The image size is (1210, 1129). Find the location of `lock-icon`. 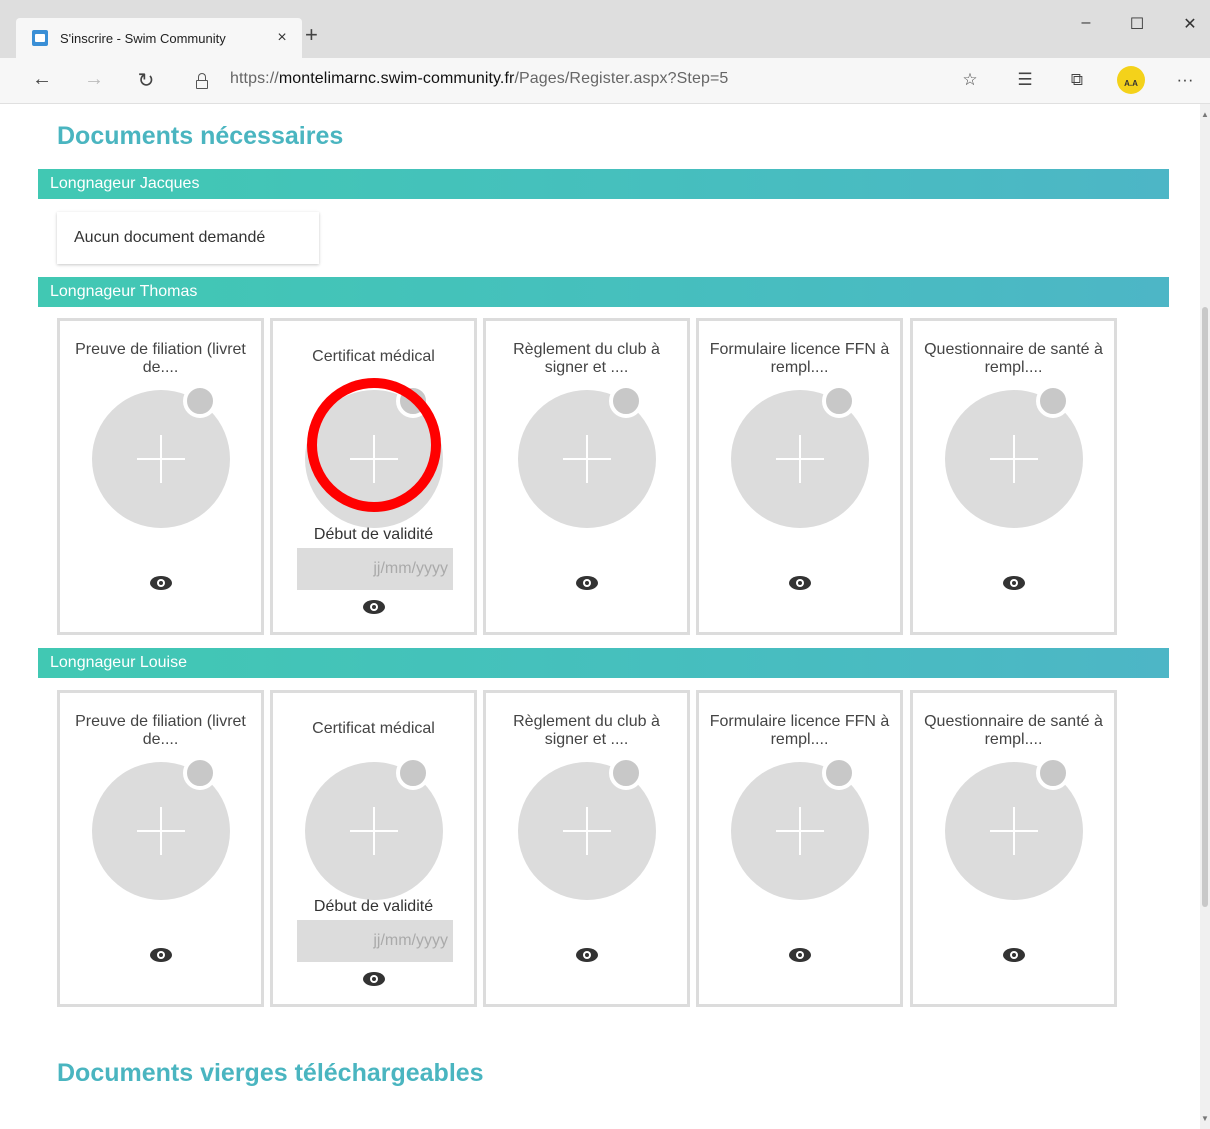

lock-icon is located at coordinates (202, 81).